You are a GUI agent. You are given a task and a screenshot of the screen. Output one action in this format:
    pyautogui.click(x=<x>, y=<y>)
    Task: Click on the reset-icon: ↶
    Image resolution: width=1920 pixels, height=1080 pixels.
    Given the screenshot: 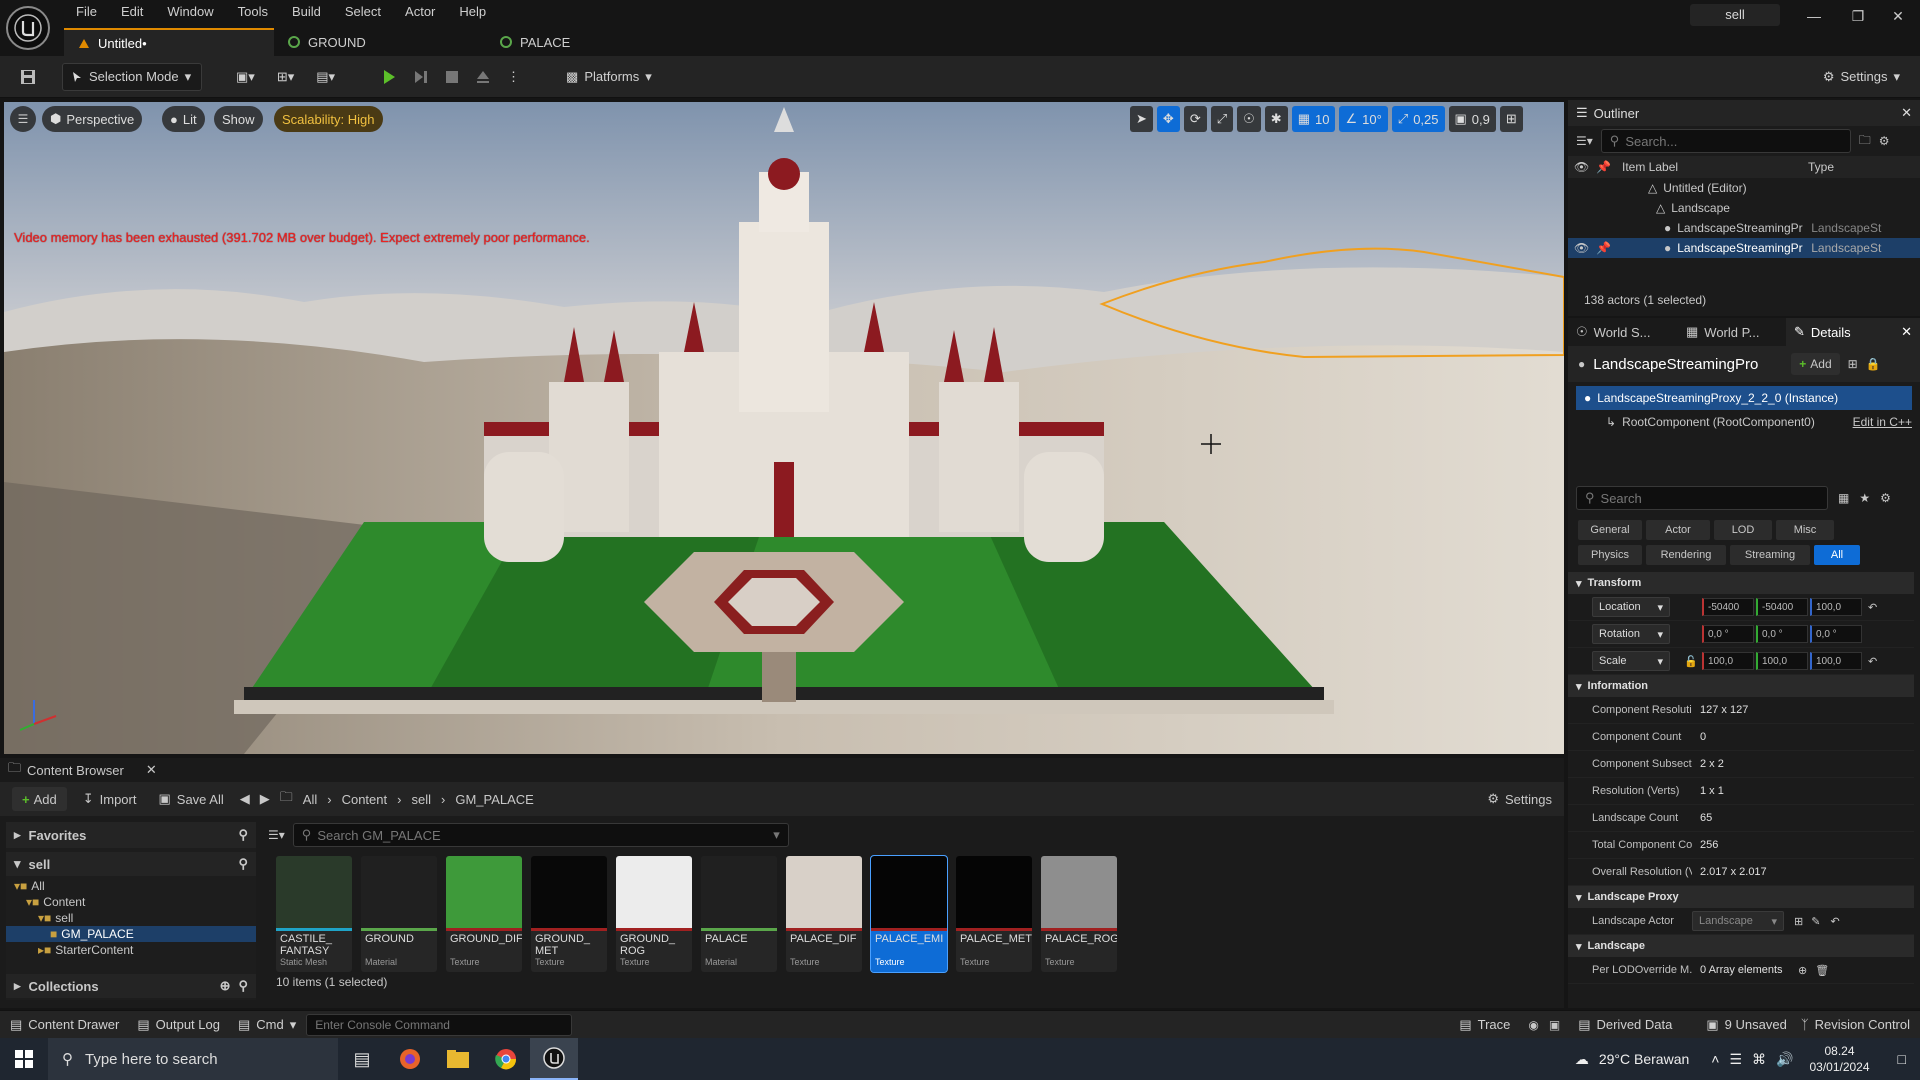 What is the action you would take?
    pyautogui.click(x=1834, y=921)
    